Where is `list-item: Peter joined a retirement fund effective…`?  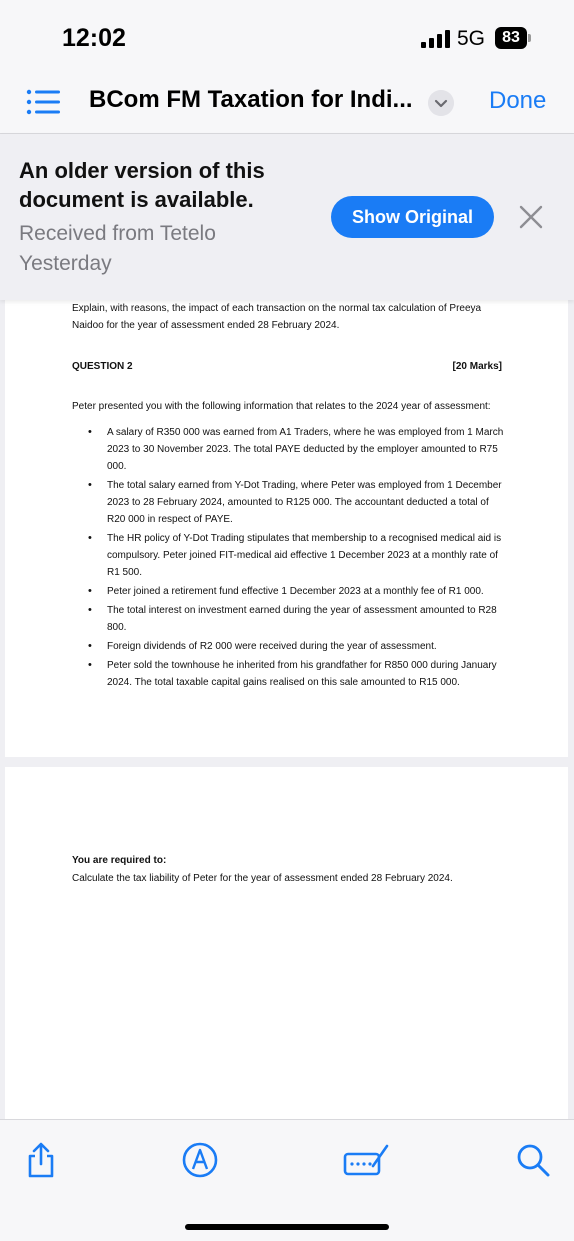 list-item: Peter joined a retirement fund effective… is located at coordinates (298, 591).